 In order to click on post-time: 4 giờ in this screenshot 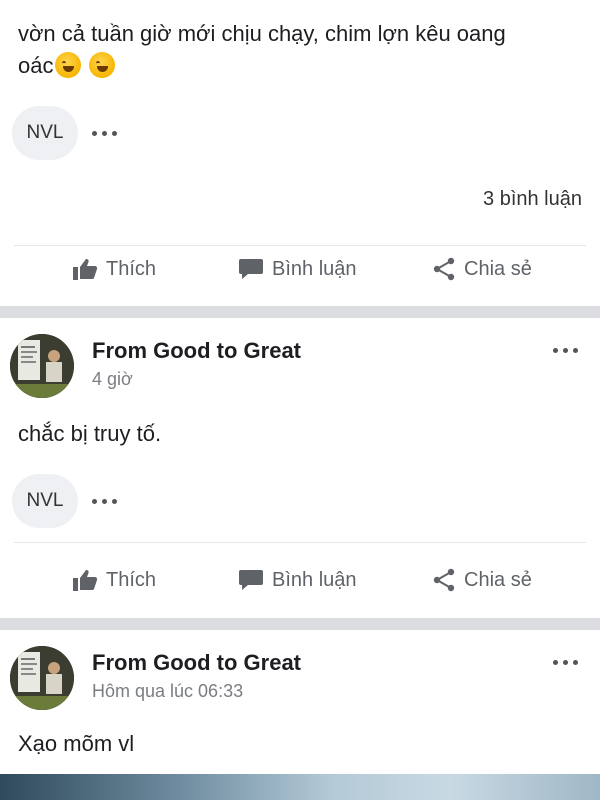, I will do `click(112, 379)`.